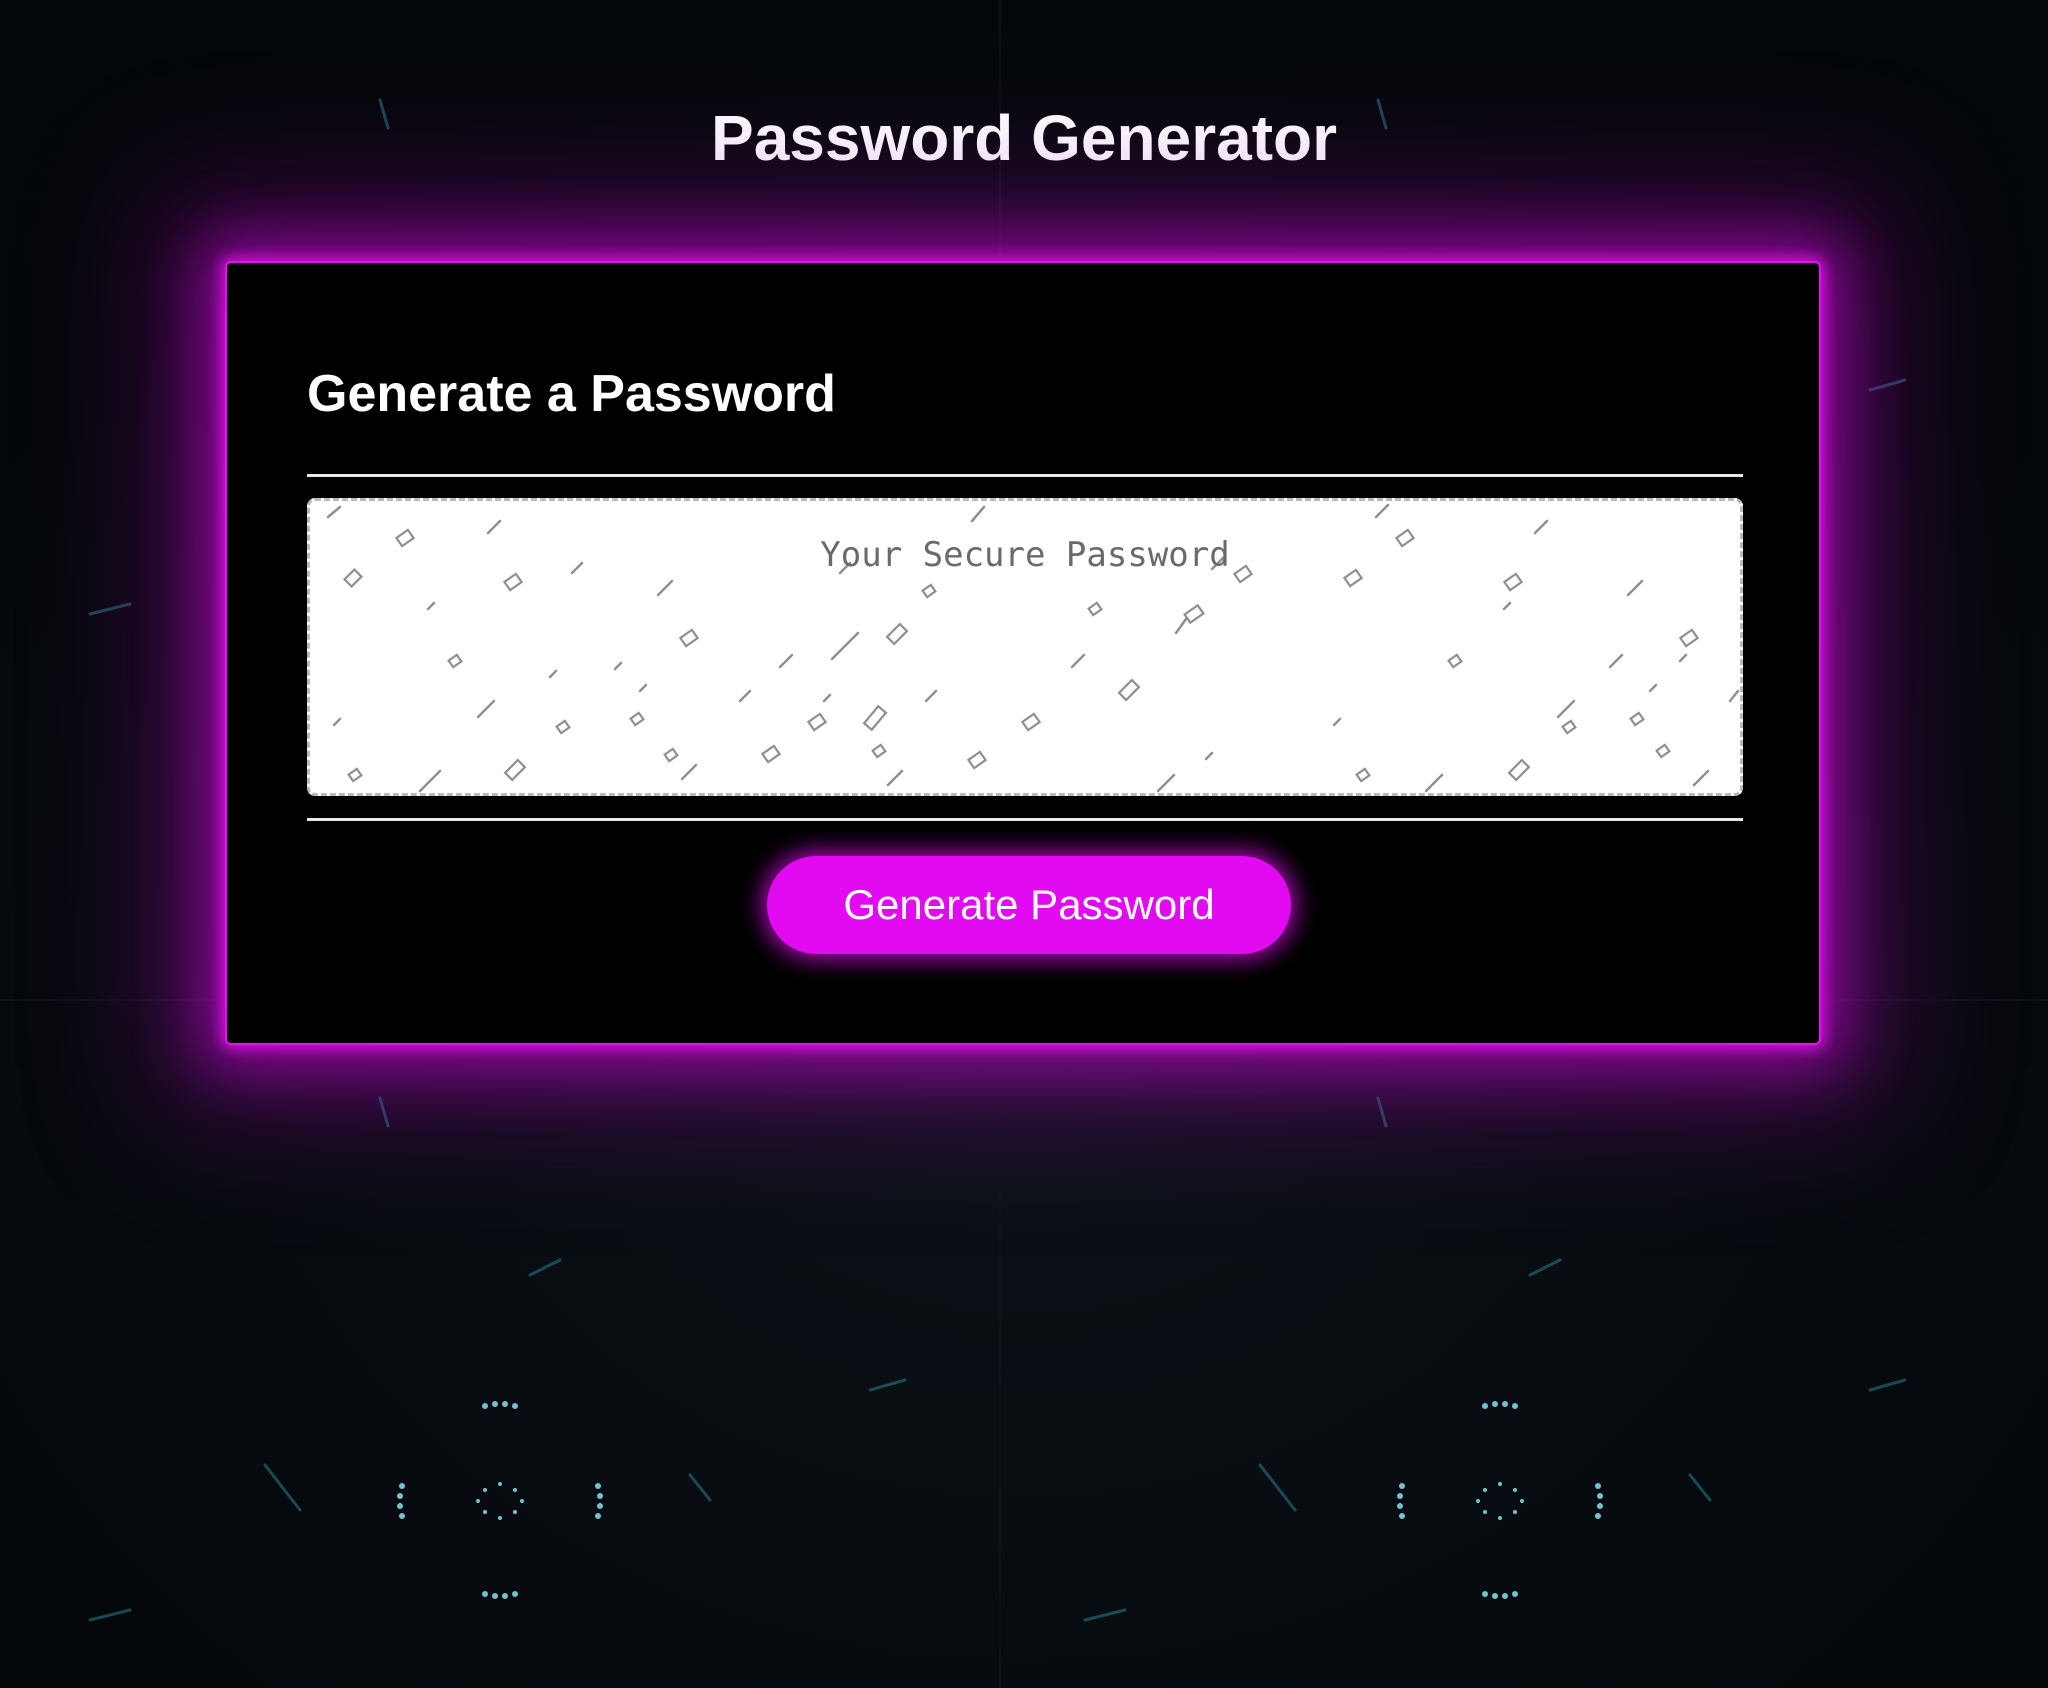 This screenshot has height=1688, width=2048. I want to click on password-display, so click(1025, 647).